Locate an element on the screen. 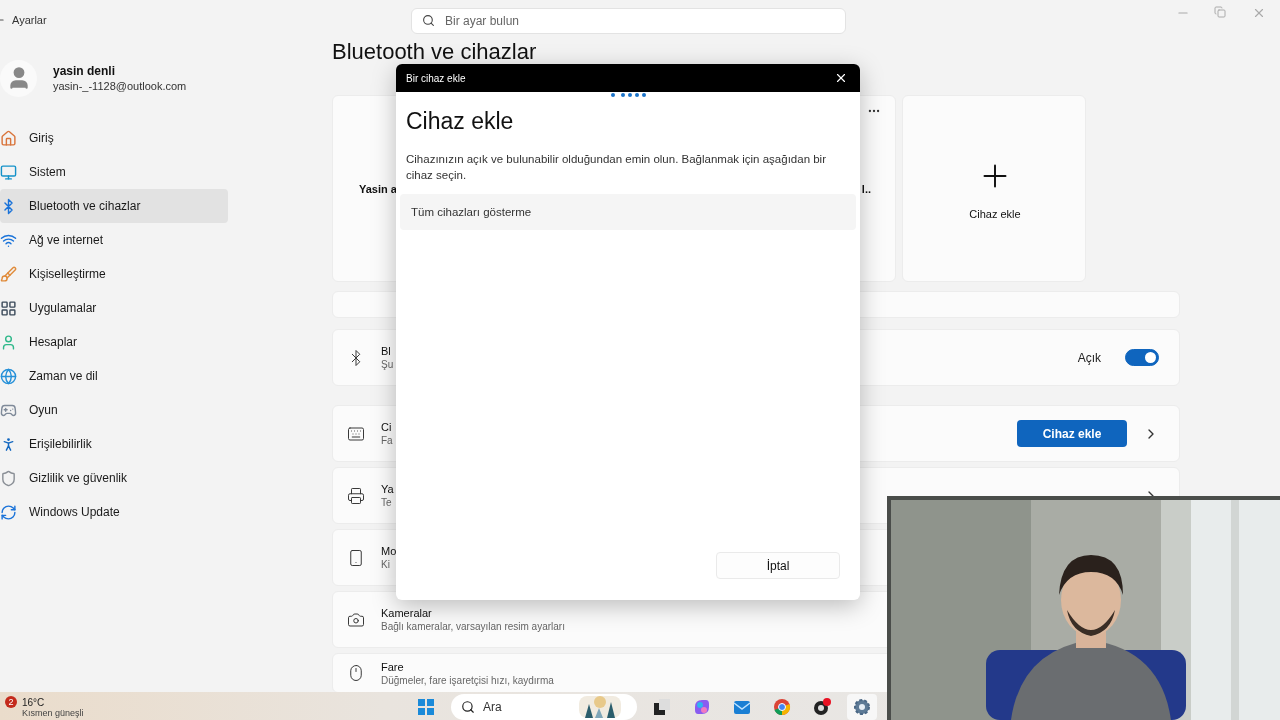 The width and height of the screenshot is (1280, 720). brush-icon is located at coordinates (8, 274).